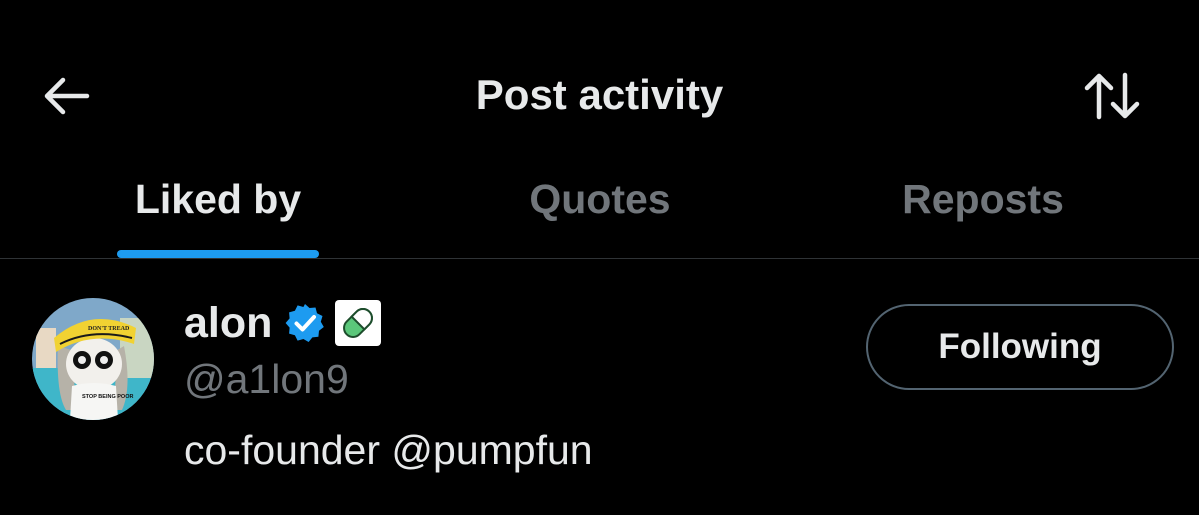 The image size is (1199, 515). I want to click on tab-reposts: Reposts, so click(983, 213).